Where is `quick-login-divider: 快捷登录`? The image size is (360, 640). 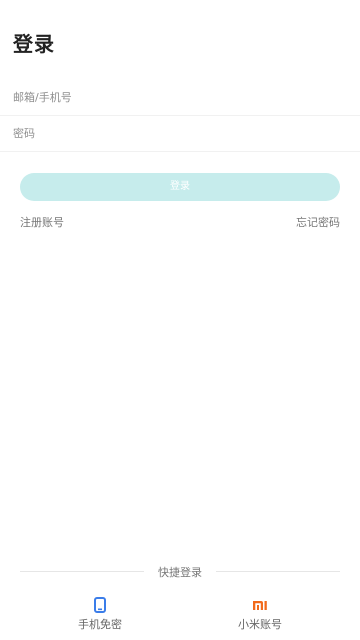
quick-login-divider: 快捷登录 is located at coordinates (180, 572).